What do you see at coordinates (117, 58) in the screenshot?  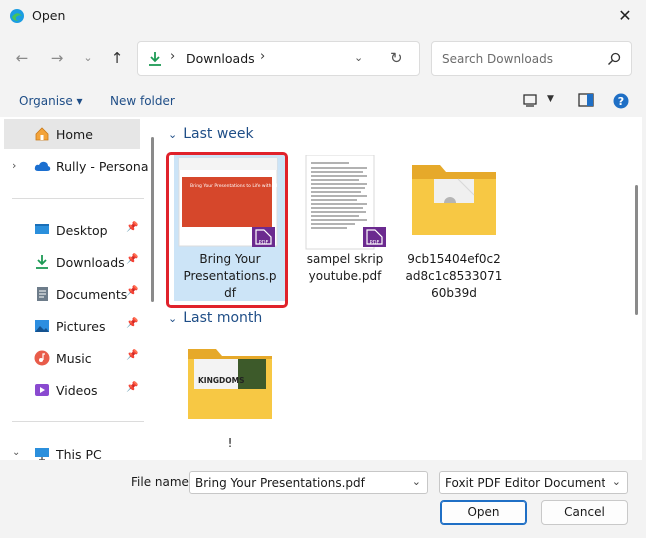 I see `up-arrow-icon: ↑` at bounding box center [117, 58].